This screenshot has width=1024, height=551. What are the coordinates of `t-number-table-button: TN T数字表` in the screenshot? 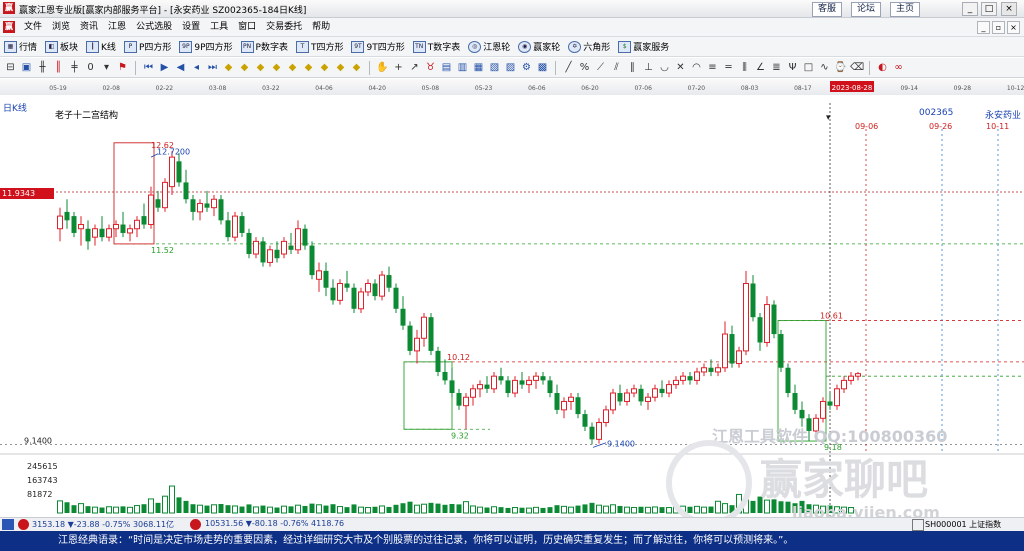 It's located at (436, 46).